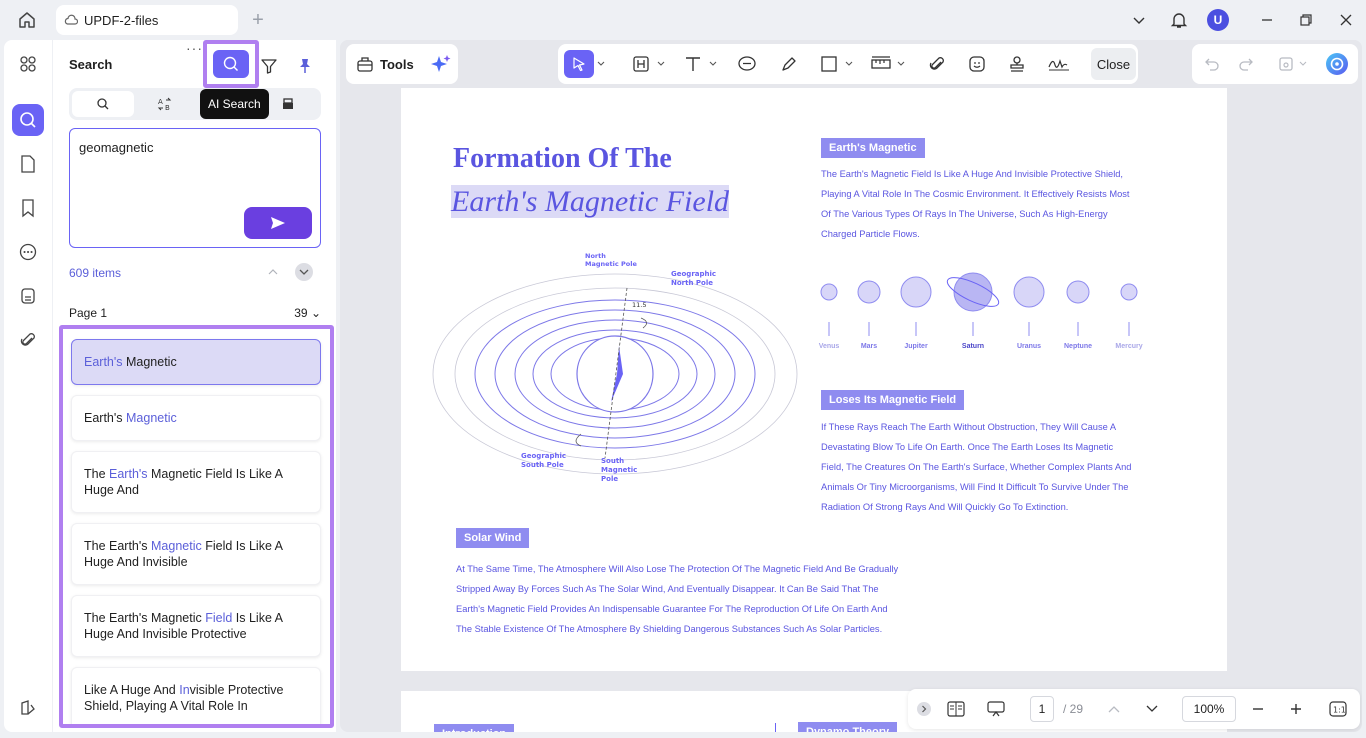 The image size is (1366, 738). What do you see at coordinates (1072, 709) in the screenshot?
I see `total-pages: / 29` at bounding box center [1072, 709].